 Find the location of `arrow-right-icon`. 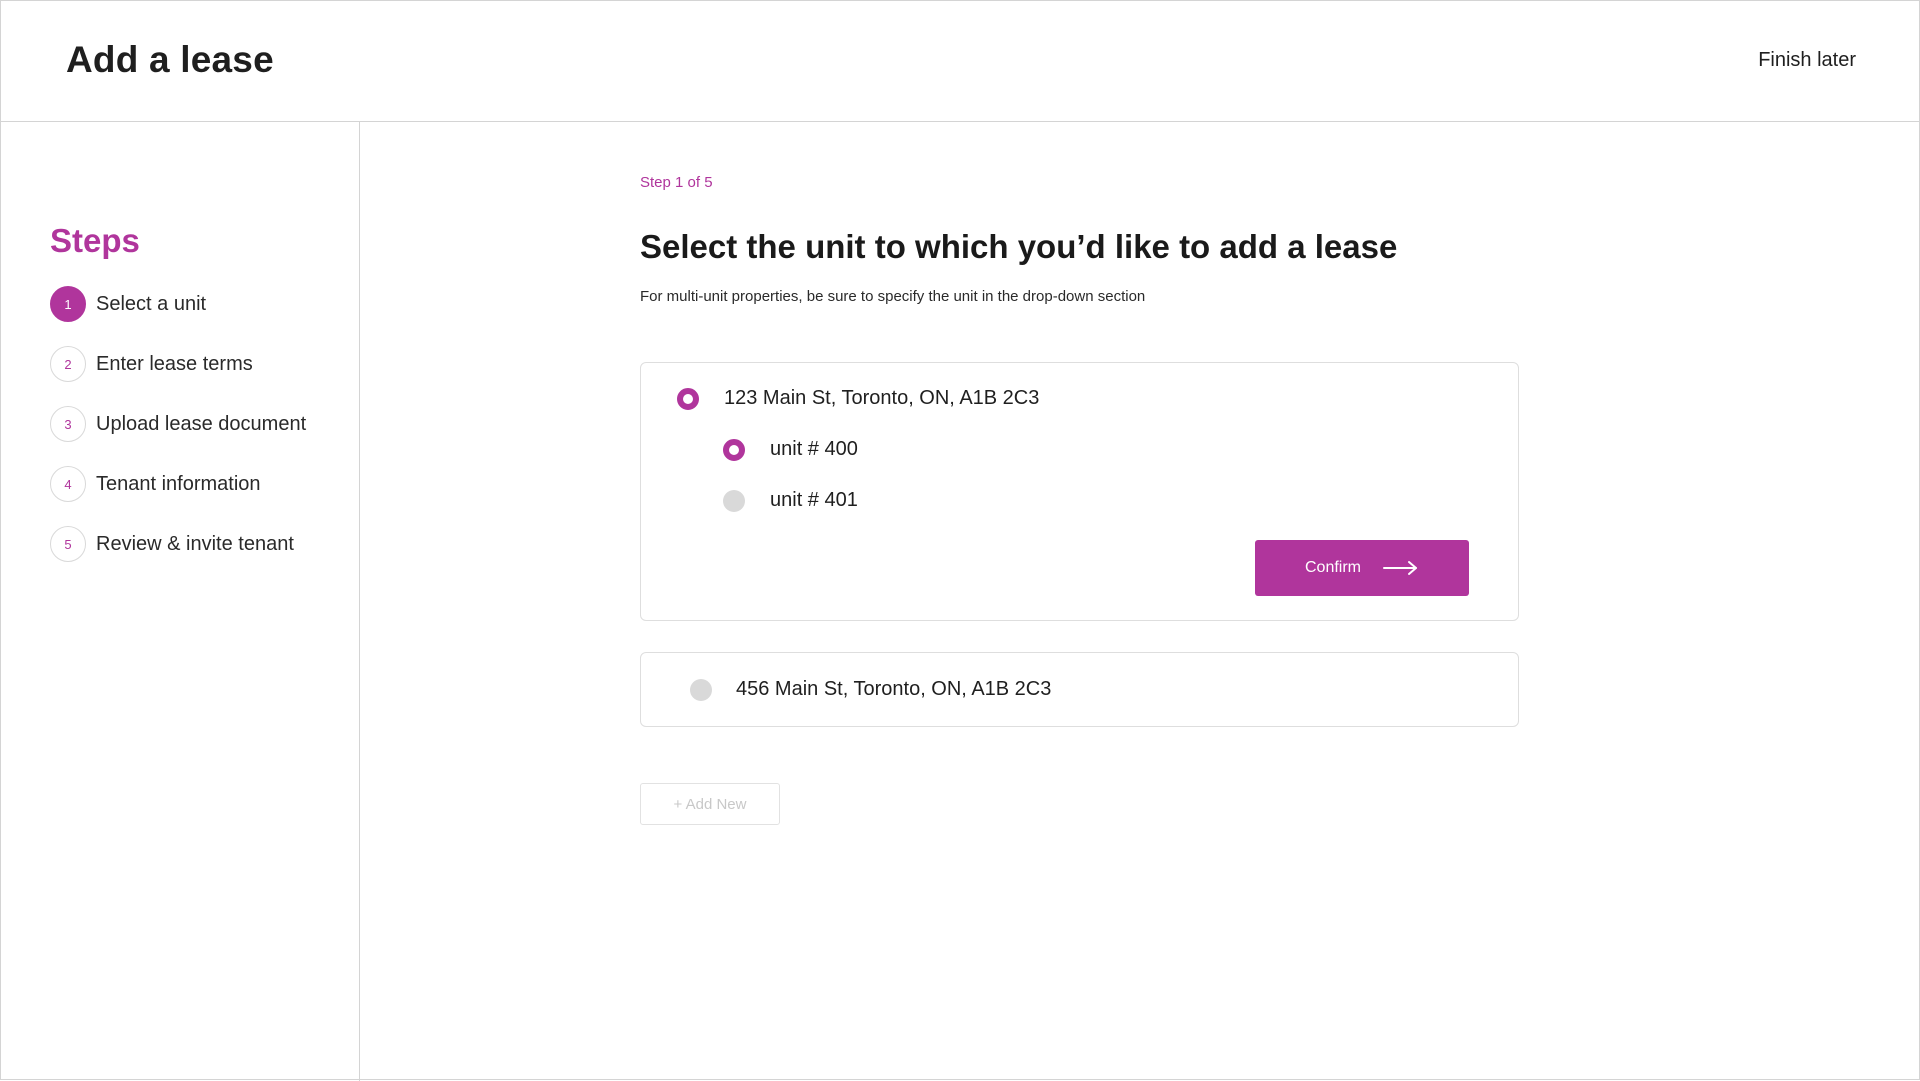

arrow-right-icon is located at coordinates (1401, 568).